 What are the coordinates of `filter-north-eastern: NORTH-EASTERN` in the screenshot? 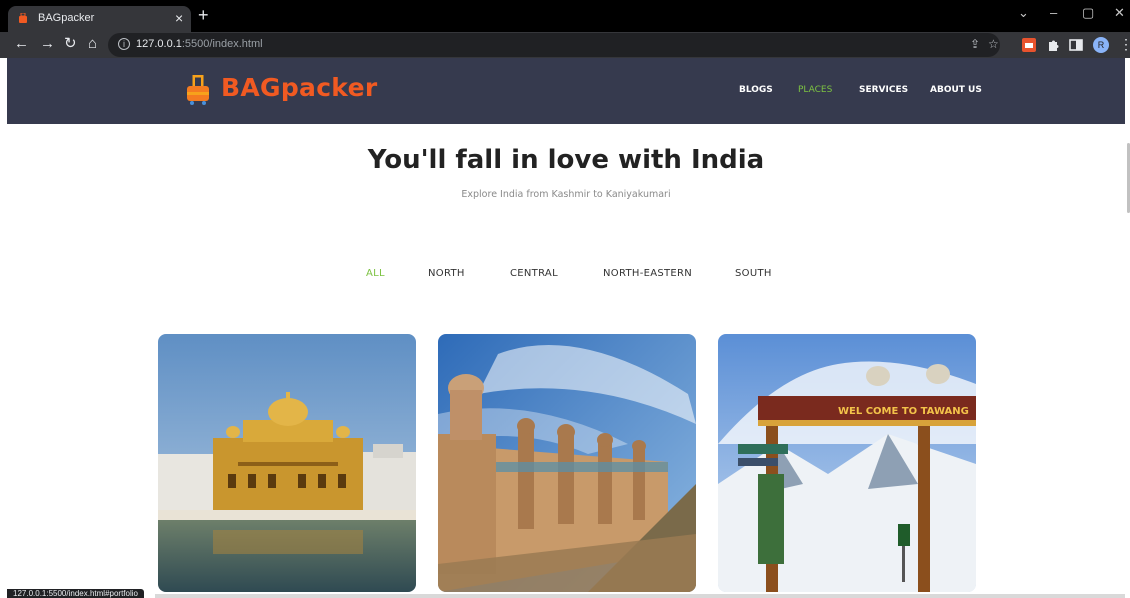 It's located at (647, 273).